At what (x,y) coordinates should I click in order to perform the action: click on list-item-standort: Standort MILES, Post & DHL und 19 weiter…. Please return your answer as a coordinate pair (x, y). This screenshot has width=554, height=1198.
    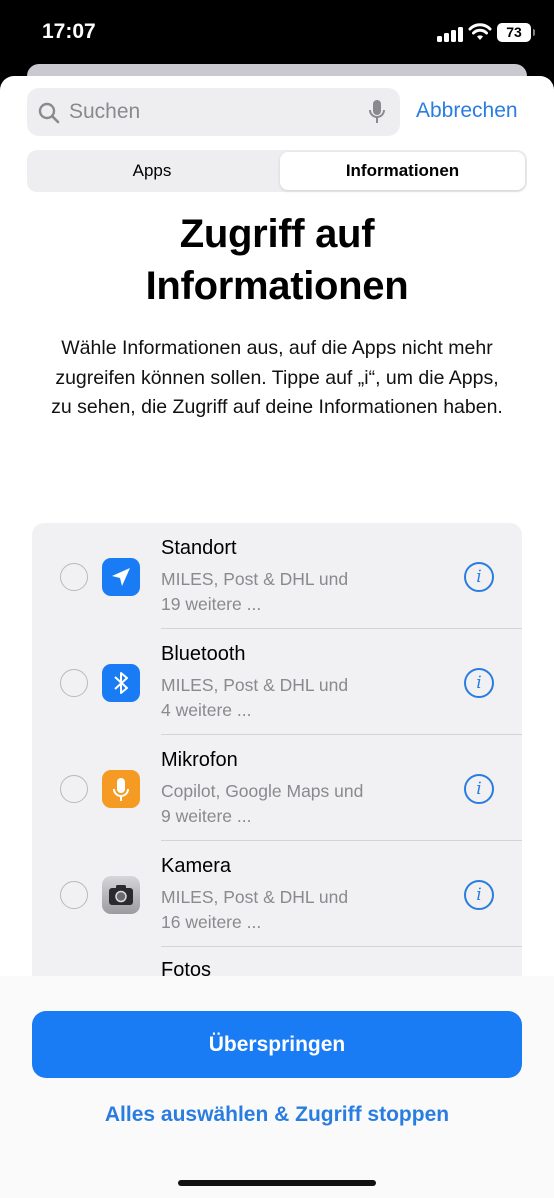
    Looking at the image, I should click on (277, 576).